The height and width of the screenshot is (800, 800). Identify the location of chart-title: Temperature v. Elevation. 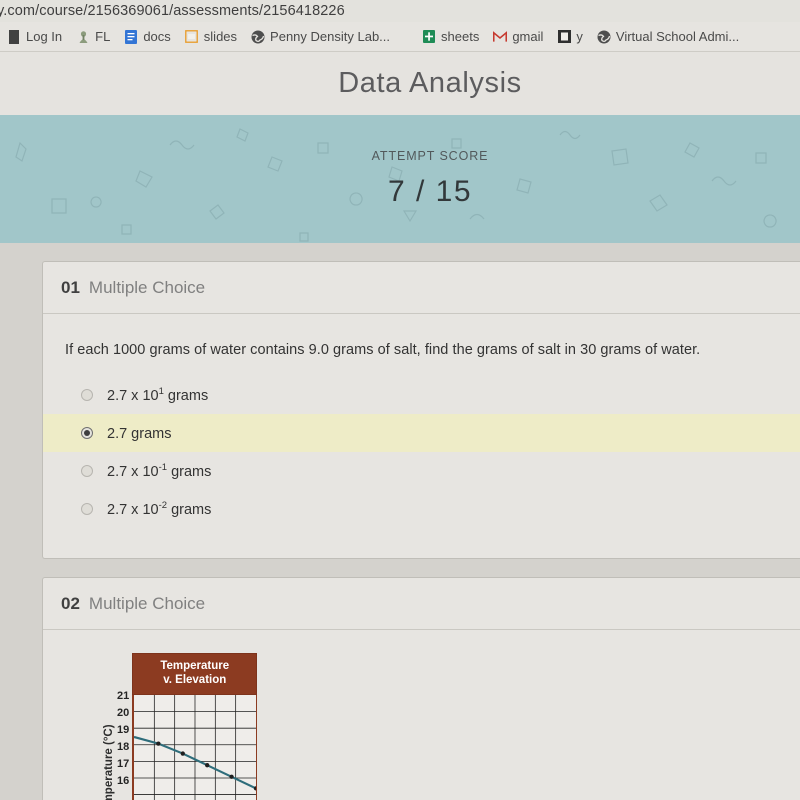
(195, 674).